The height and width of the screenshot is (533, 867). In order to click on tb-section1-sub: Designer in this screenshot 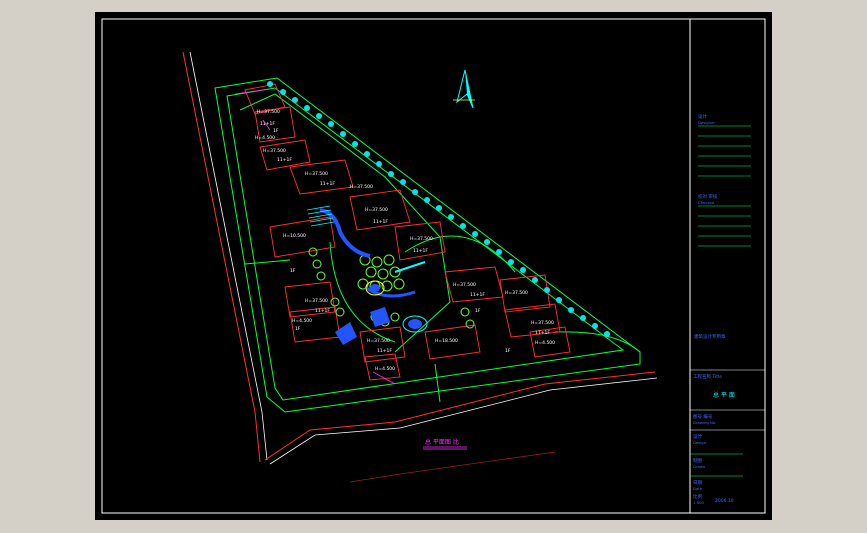, I will do `click(706, 122)`.